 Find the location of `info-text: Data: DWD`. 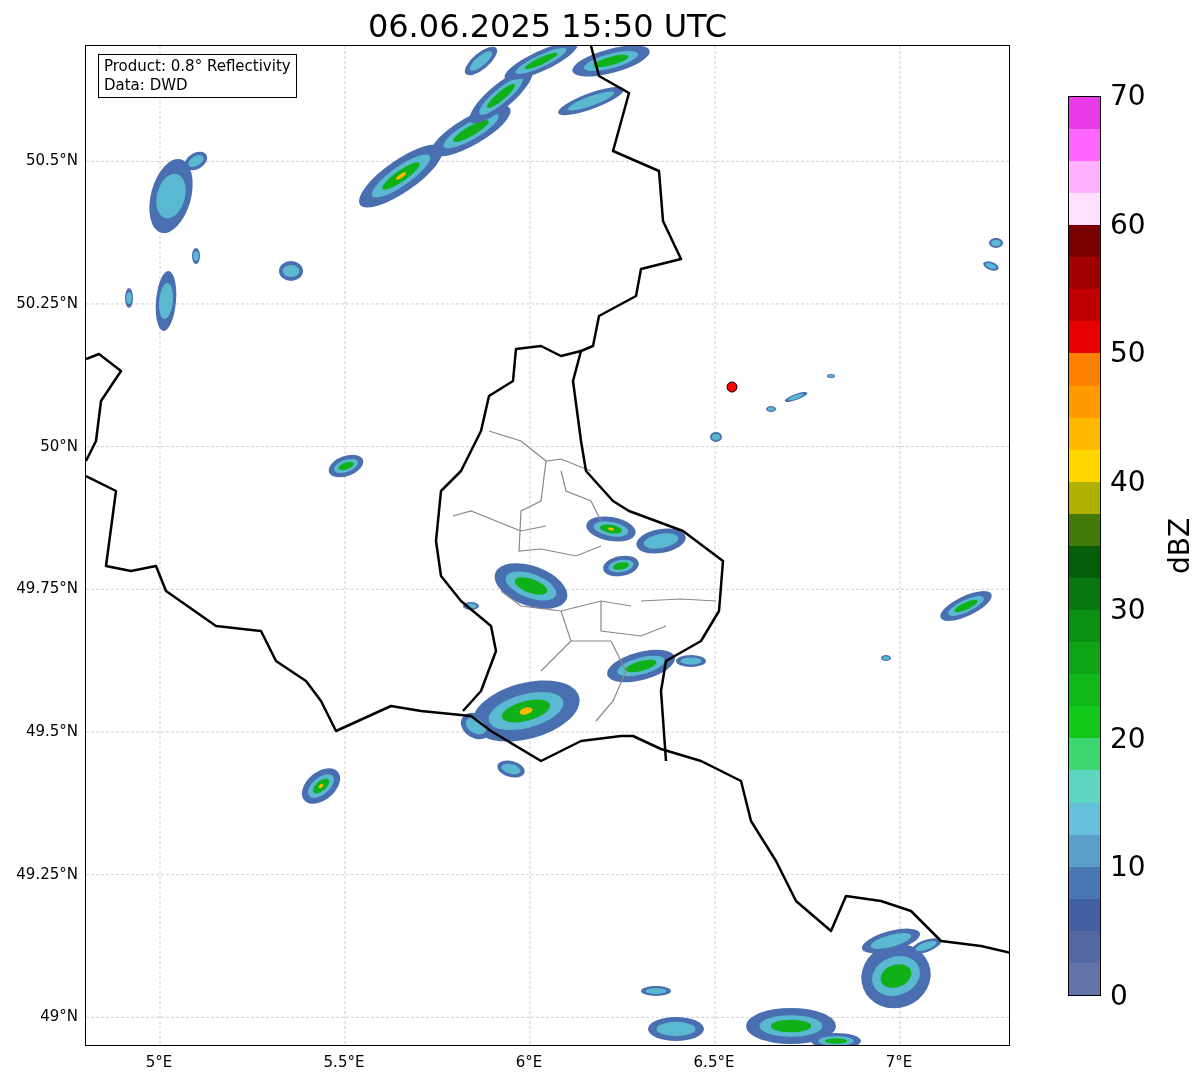

info-text: Data: DWD is located at coordinates (146, 85).